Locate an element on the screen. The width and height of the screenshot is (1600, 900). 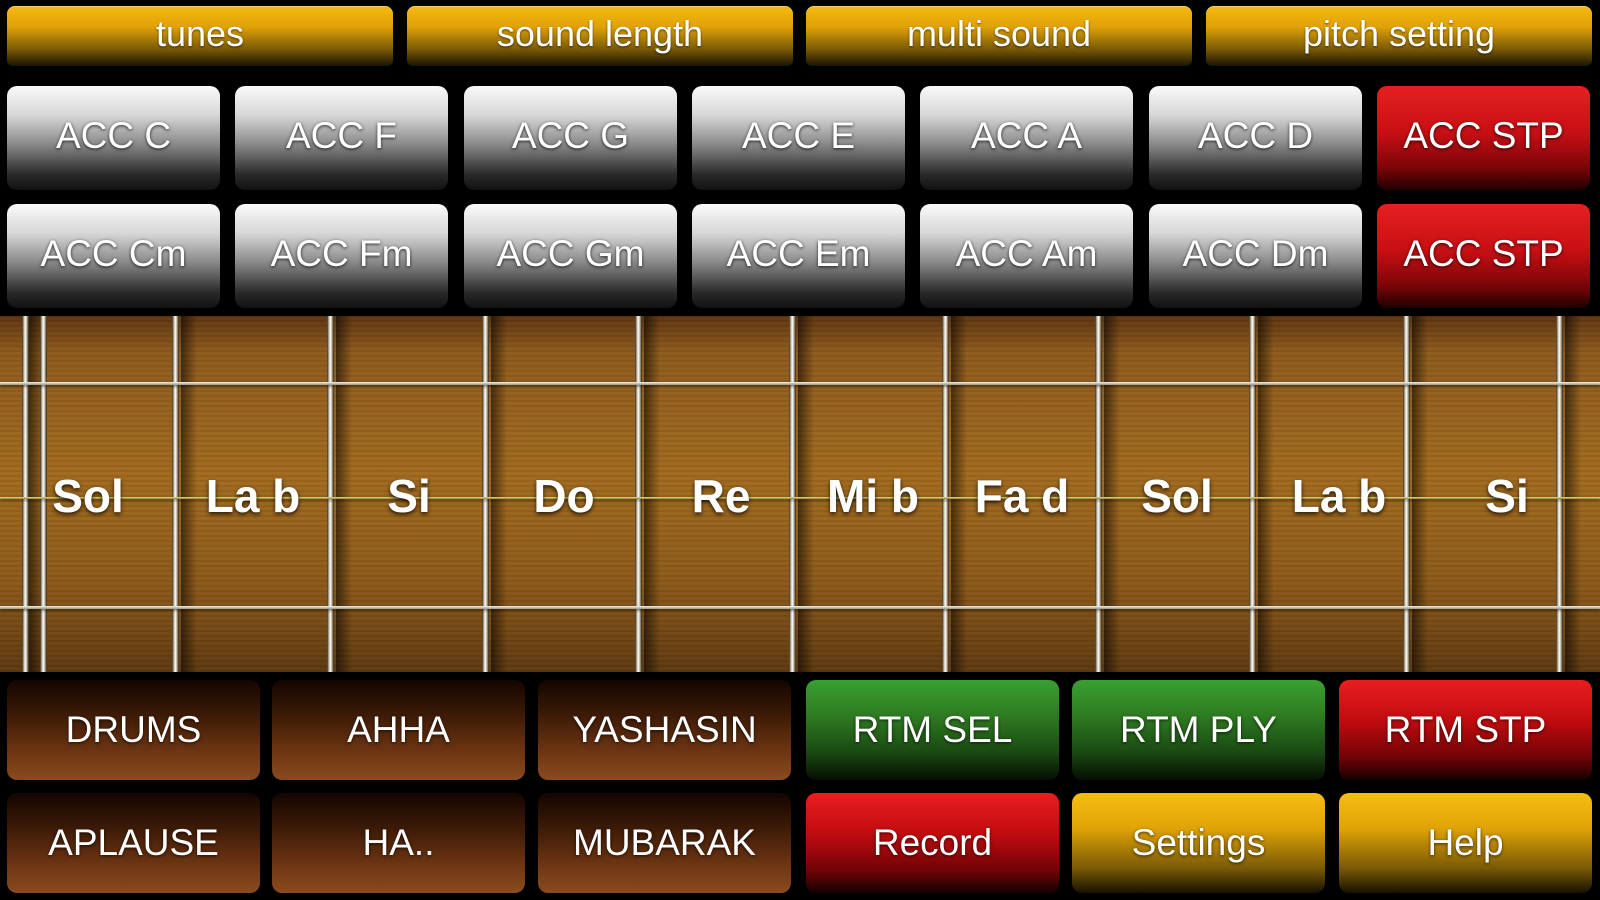
chord-am-button: ACC Am is located at coordinates (1026, 256).